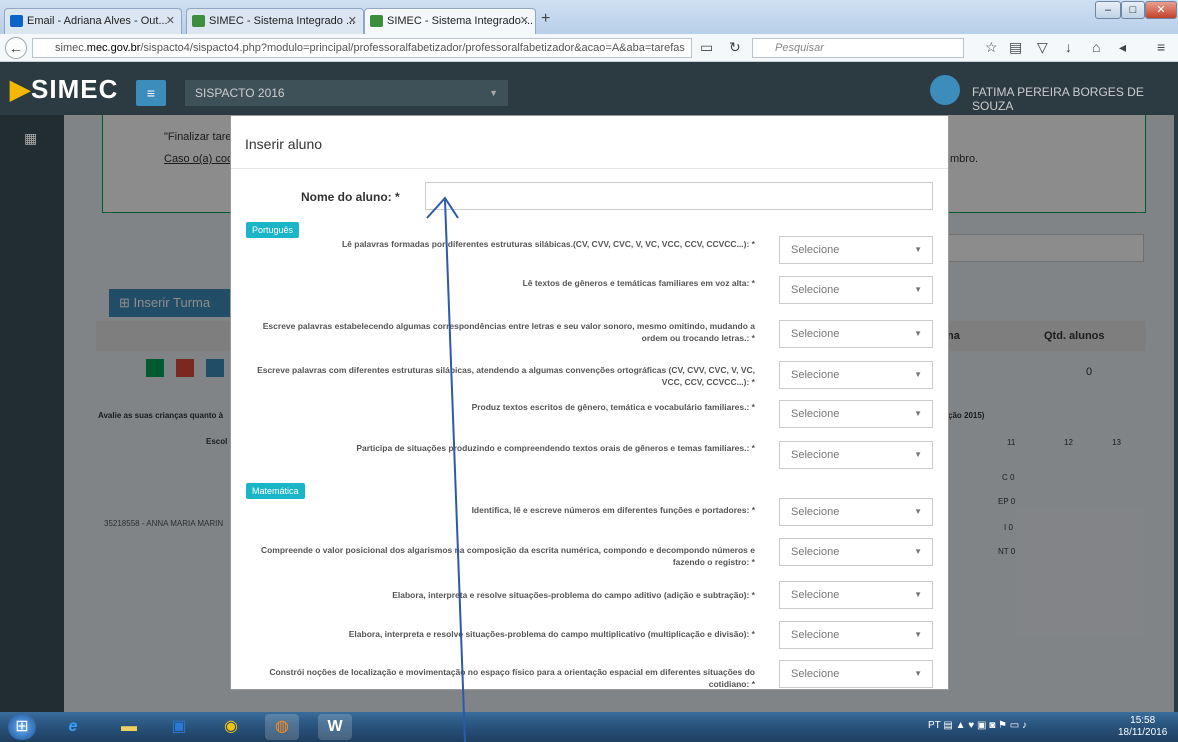 The image size is (1178, 742). Describe the element at coordinates (350, 197) in the screenshot. I see `student-name-label: Nome do aluno: *` at that location.